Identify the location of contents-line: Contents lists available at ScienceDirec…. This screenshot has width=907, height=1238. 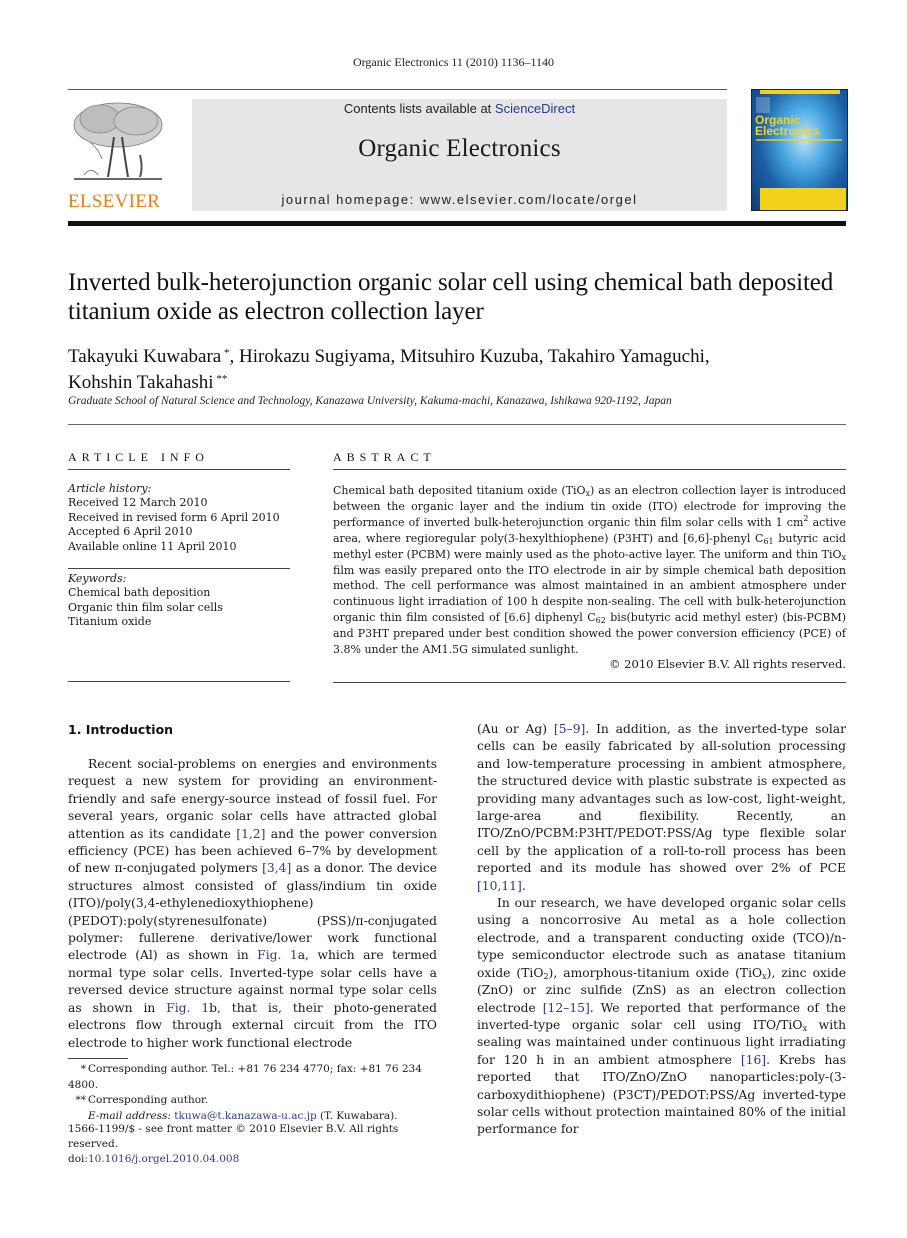
(459, 108).